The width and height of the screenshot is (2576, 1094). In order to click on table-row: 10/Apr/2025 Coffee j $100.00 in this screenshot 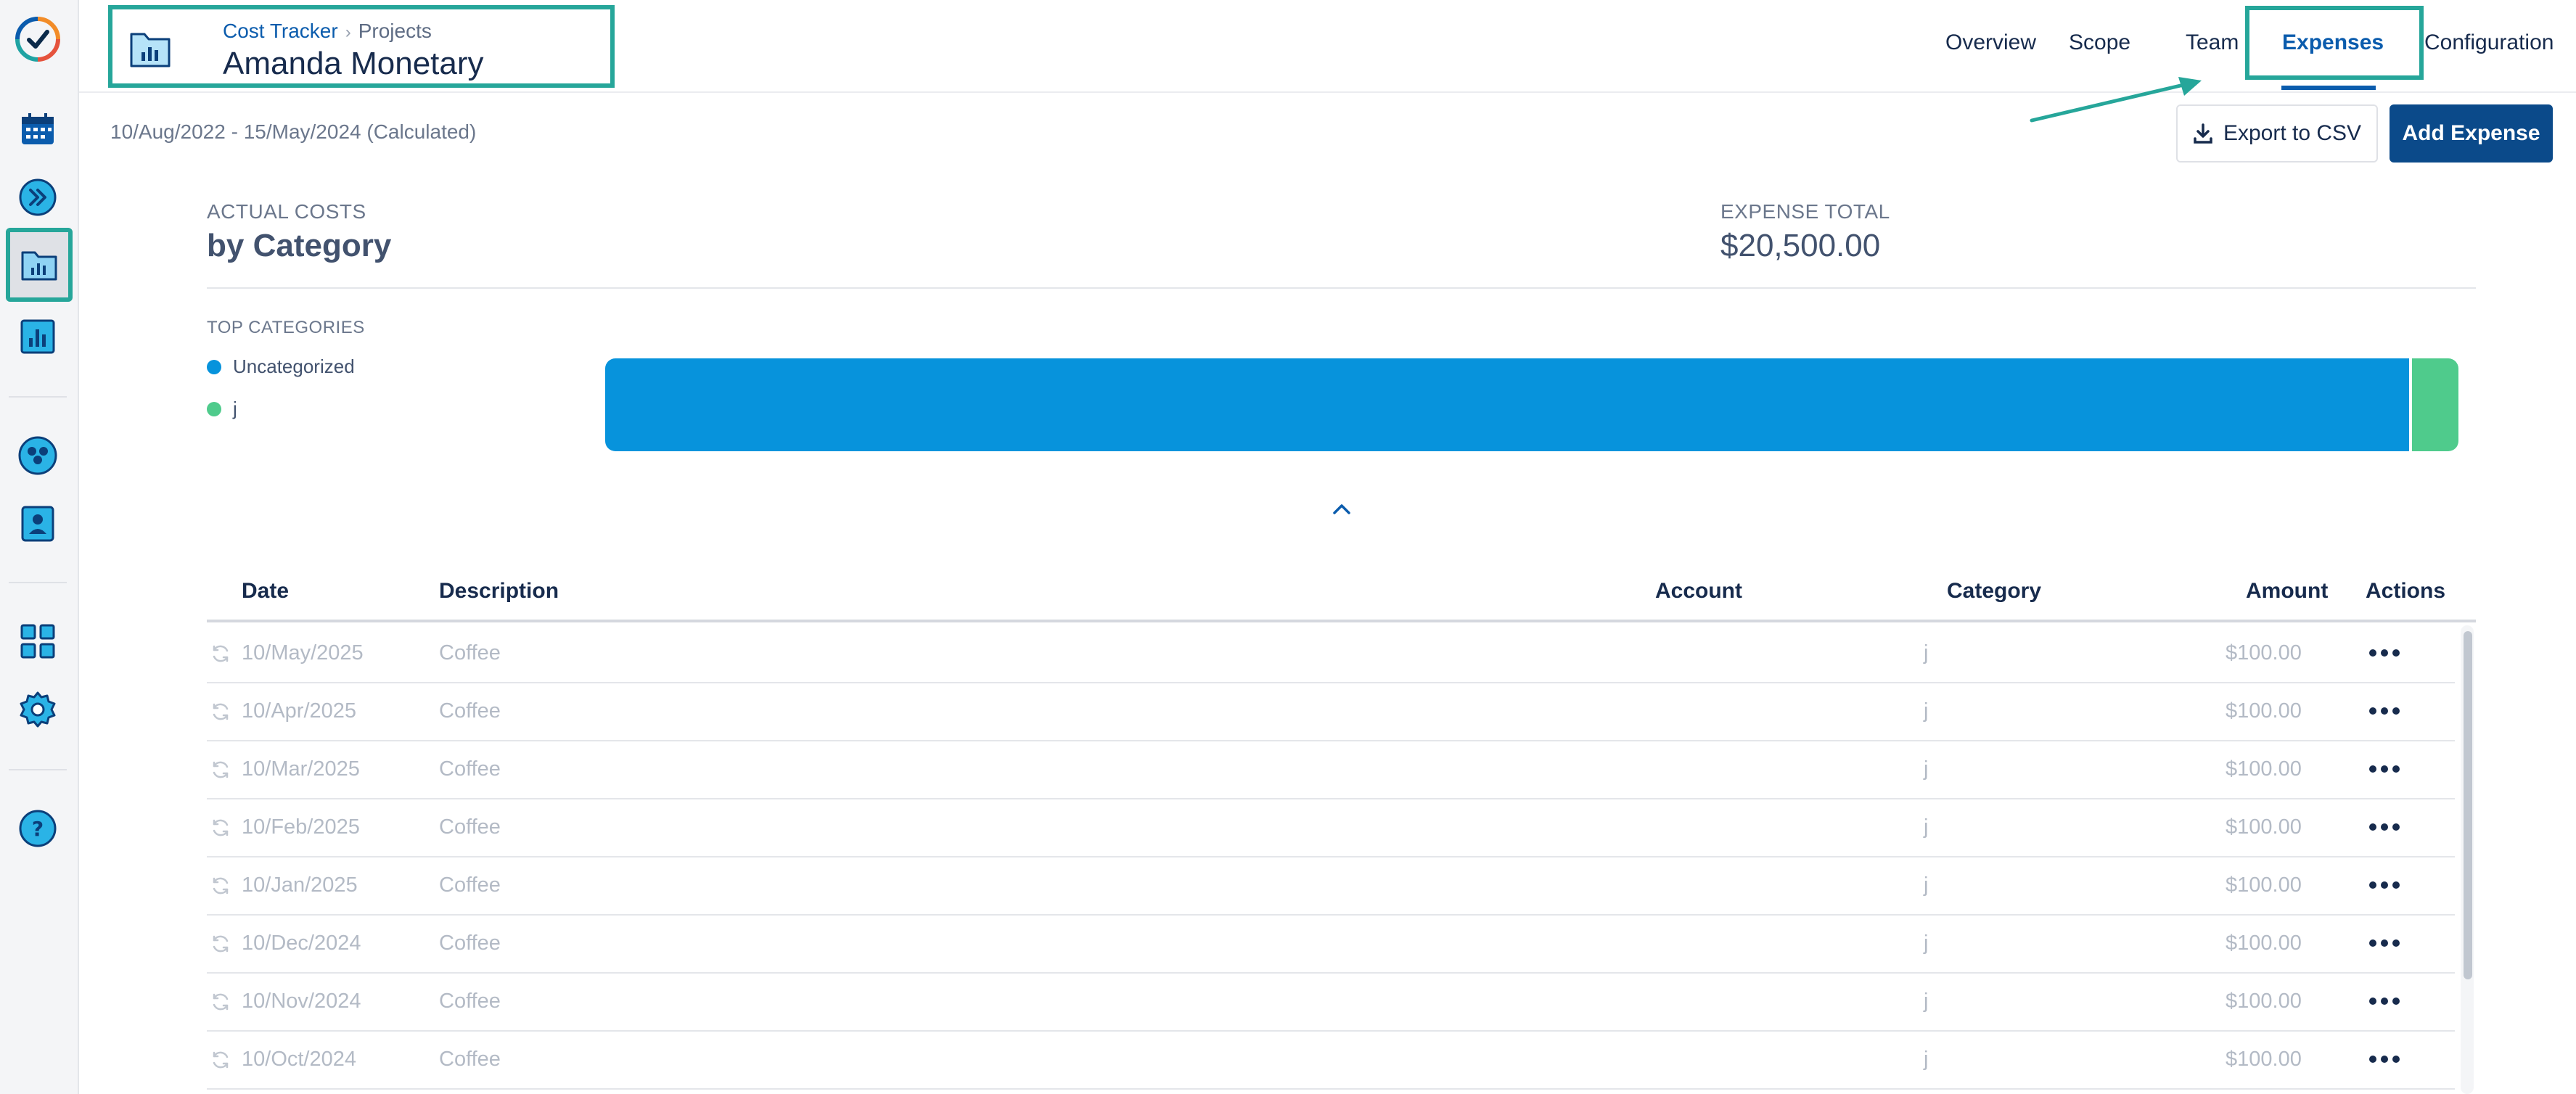, I will do `click(1331, 712)`.